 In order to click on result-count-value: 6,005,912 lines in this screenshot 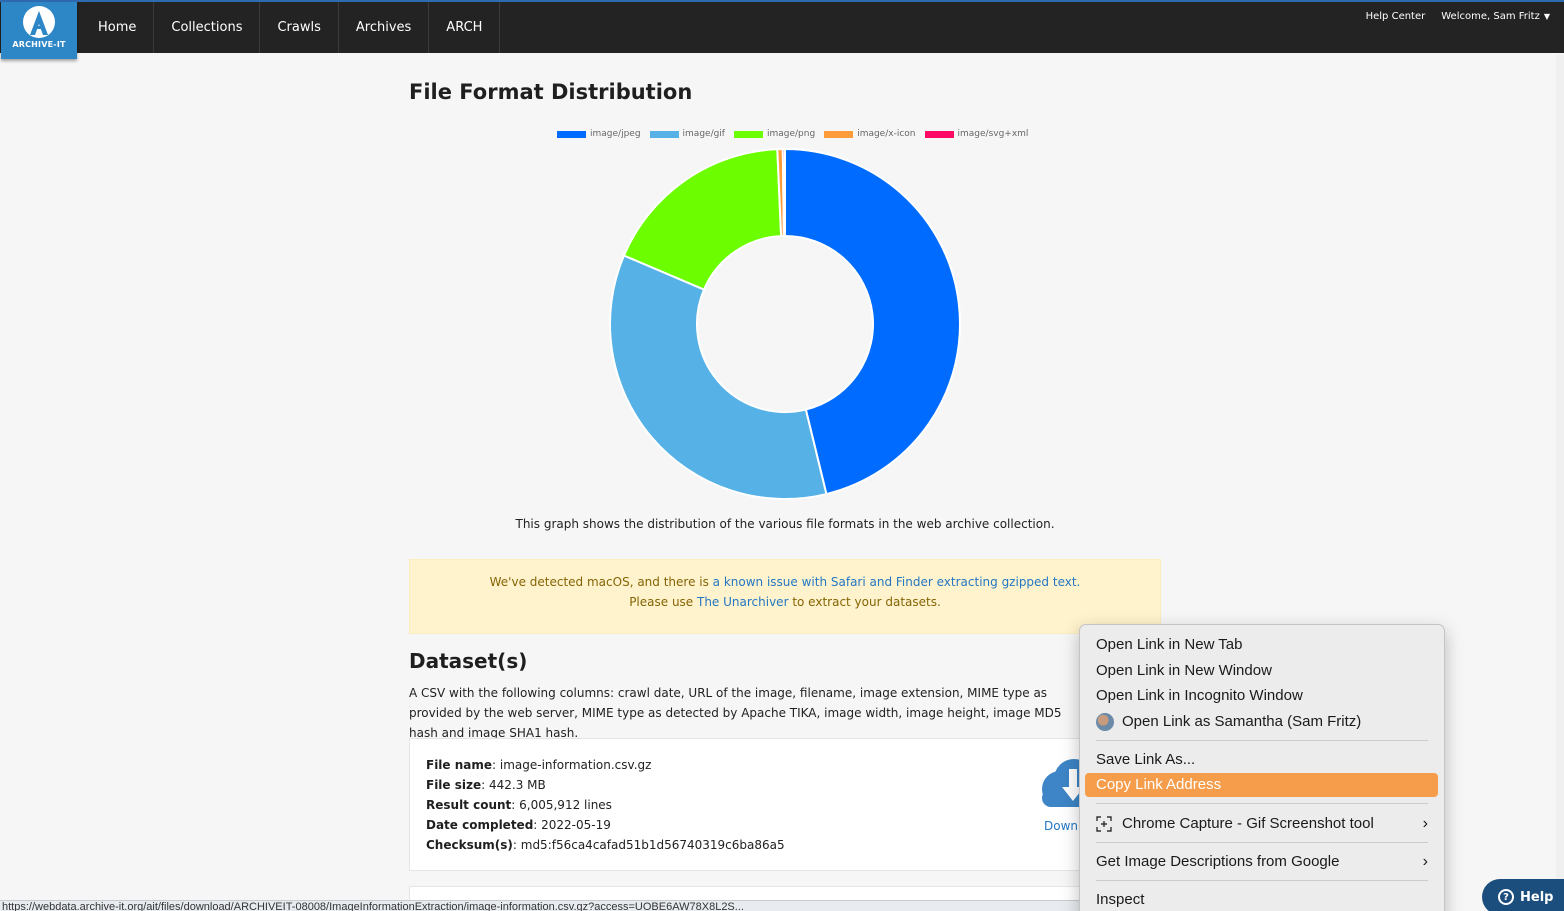, I will do `click(565, 805)`.